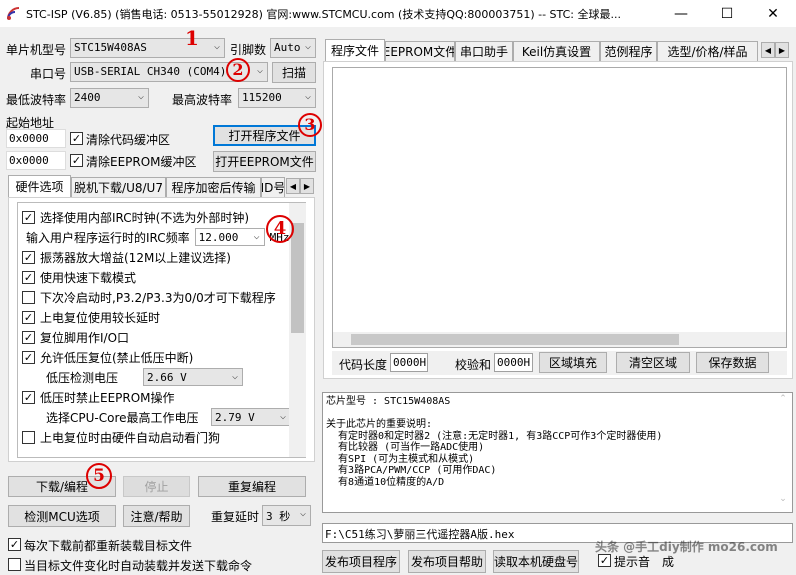  I want to click on clear-code-label: 清除代码缓冲区, so click(128, 140).